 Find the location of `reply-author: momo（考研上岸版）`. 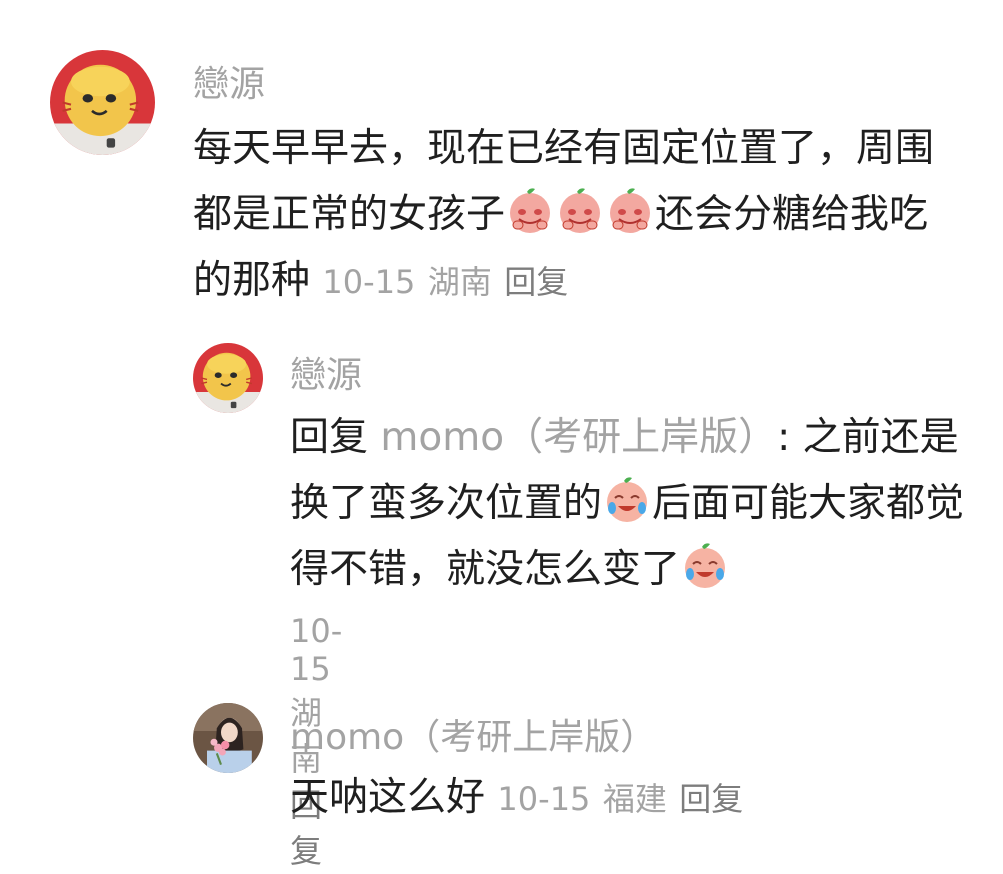

reply-author: momo（考研上岸版） is located at coordinates (473, 734).